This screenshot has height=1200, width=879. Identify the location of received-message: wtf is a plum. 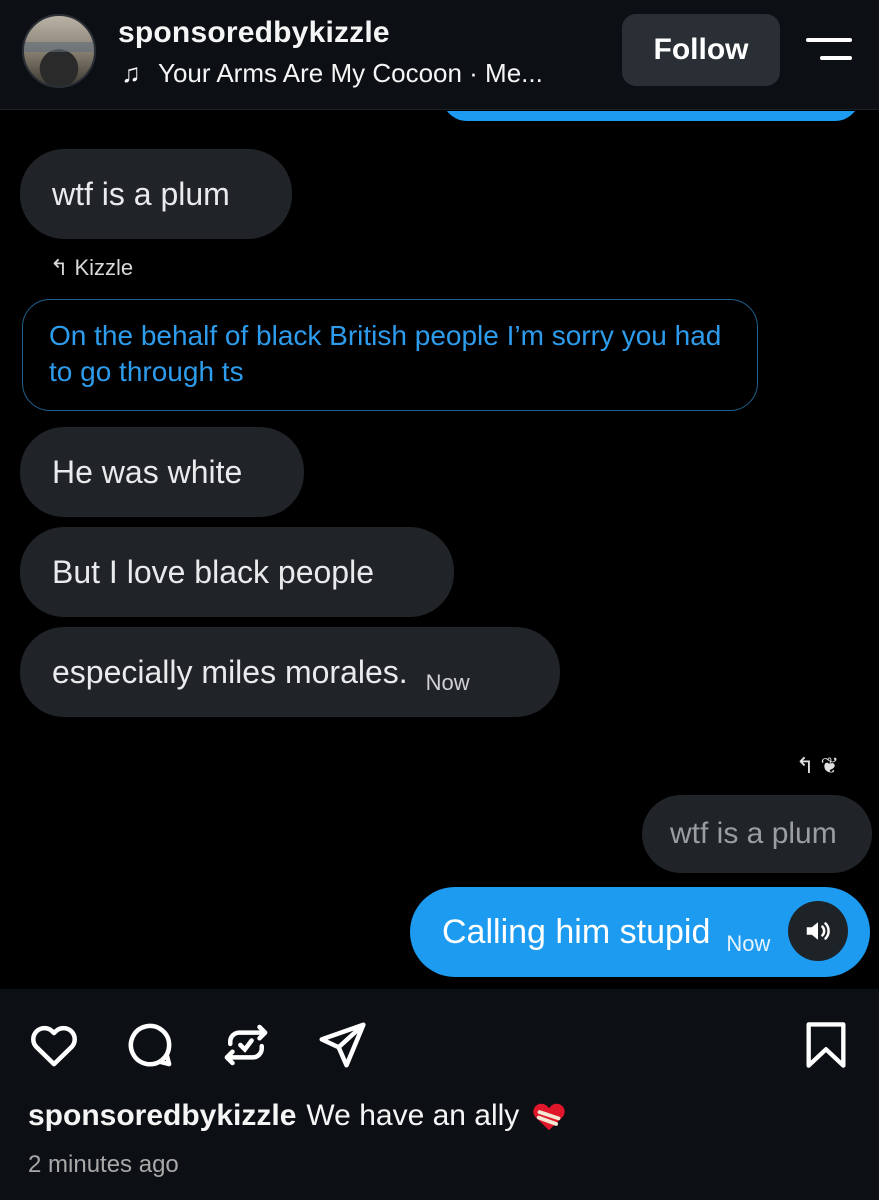
(156, 194).